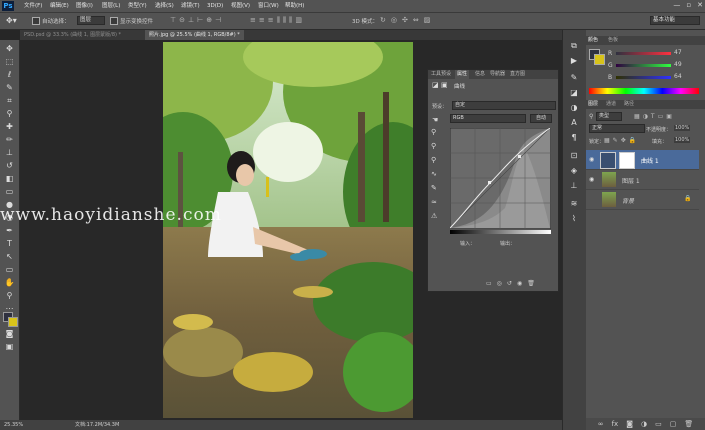  What do you see at coordinates (615, 424) in the screenshot?
I see `layer-style-icon: fx` at bounding box center [615, 424].